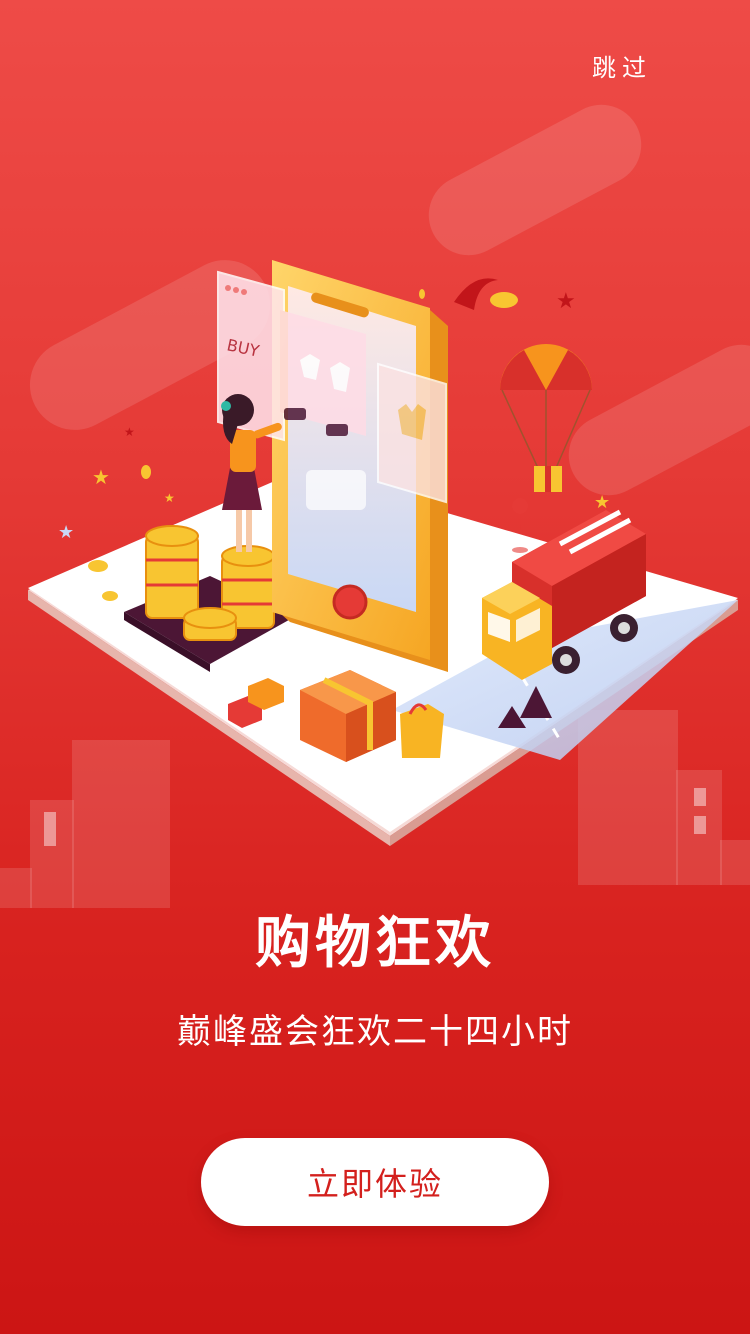 The width and height of the screenshot is (750, 1334). What do you see at coordinates (422, 730) in the screenshot?
I see `shopping-bag-icon` at bounding box center [422, 730].